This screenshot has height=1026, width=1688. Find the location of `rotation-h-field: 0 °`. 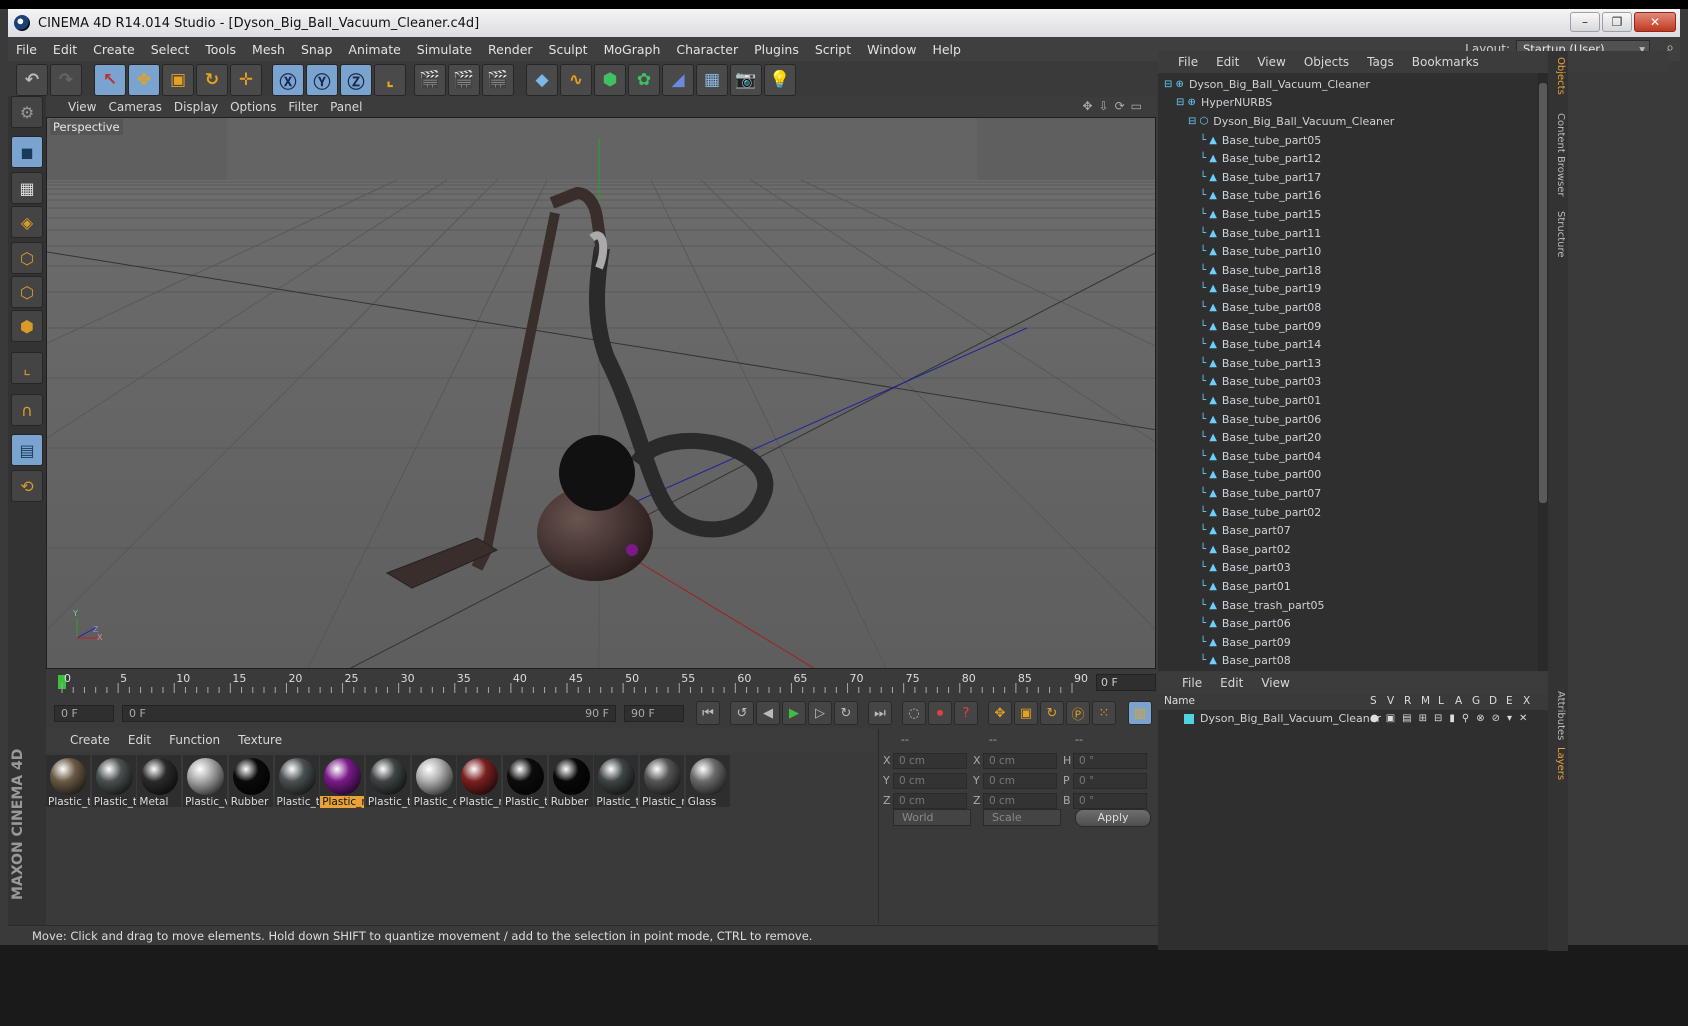

rotation-h-field: 0 ° is located at coordinates (1110, 761).